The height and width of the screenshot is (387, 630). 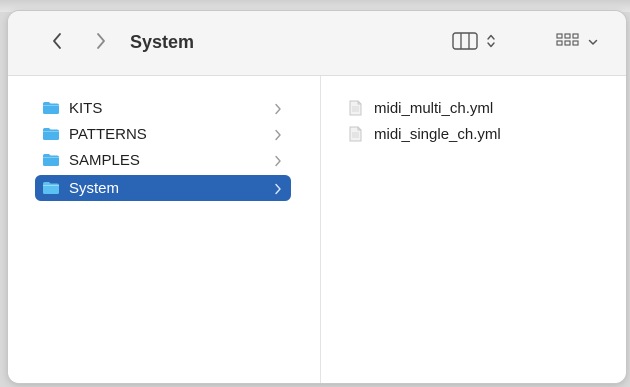 I want to click on view-mode-button, so click(x=474, y=43).